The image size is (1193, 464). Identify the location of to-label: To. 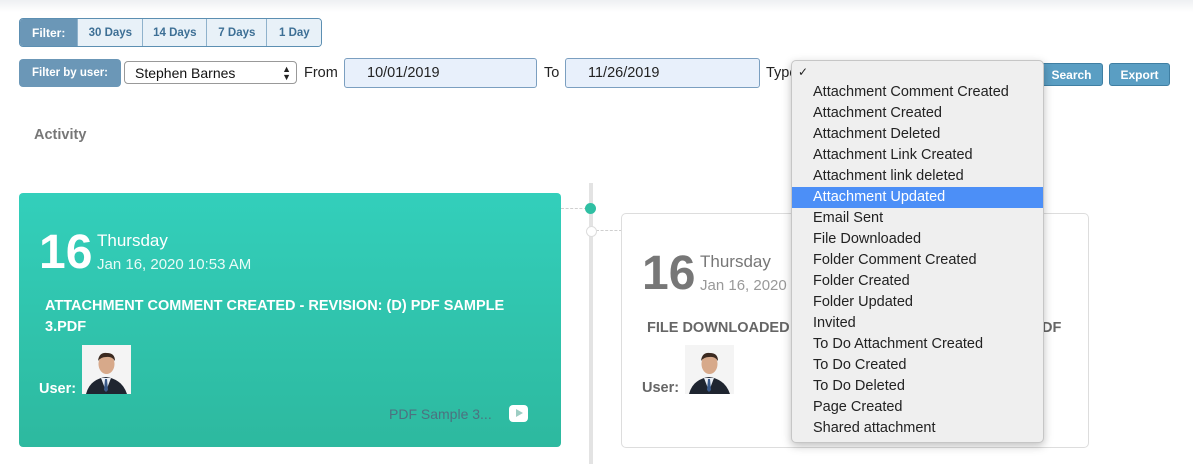
(552, 73).